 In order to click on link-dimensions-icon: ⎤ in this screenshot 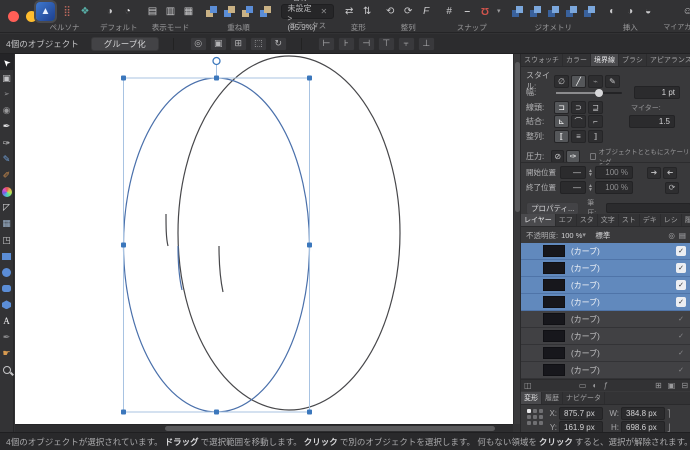, I will do `click(669, 414)`.